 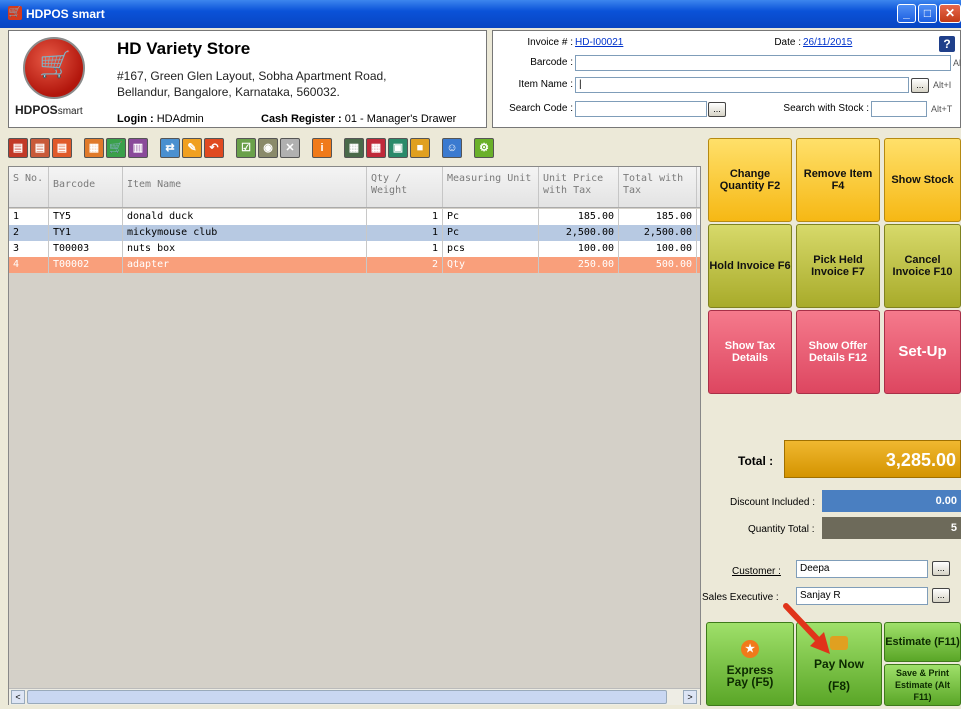 What do you see at coordinates (906, 13) in the screenshot?
I see `minimize-icon: _` at bounding box center [906, 13].